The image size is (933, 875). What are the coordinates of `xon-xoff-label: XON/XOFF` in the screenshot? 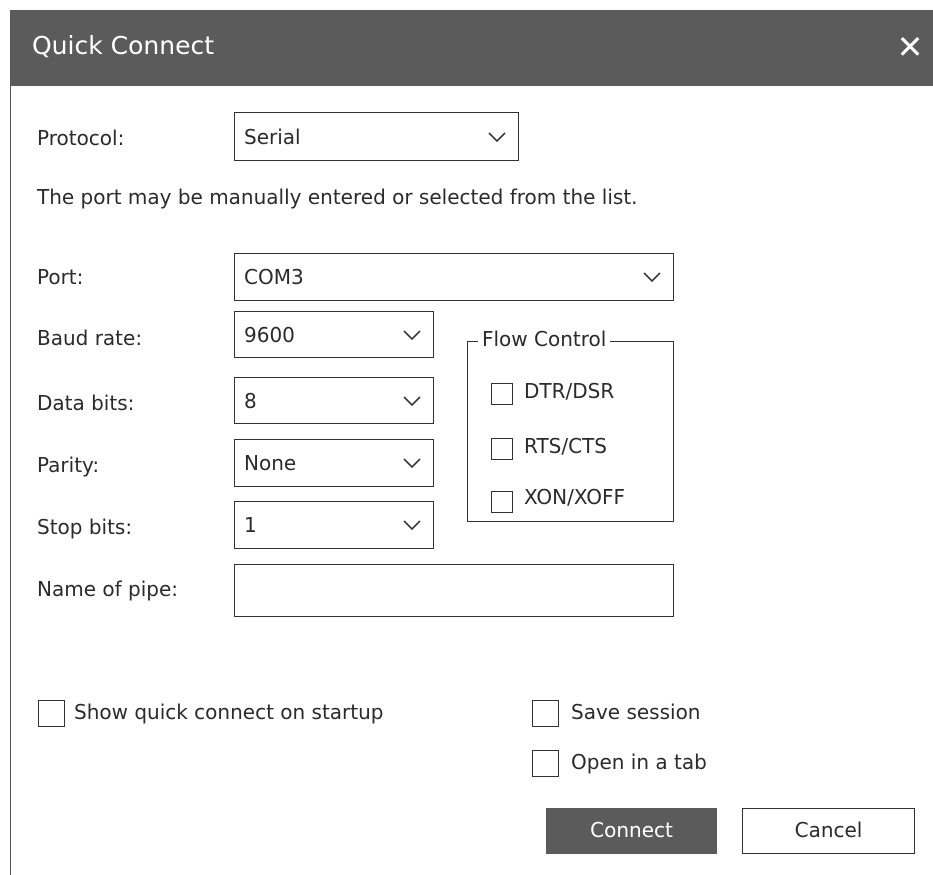 It's located at (575, 497).